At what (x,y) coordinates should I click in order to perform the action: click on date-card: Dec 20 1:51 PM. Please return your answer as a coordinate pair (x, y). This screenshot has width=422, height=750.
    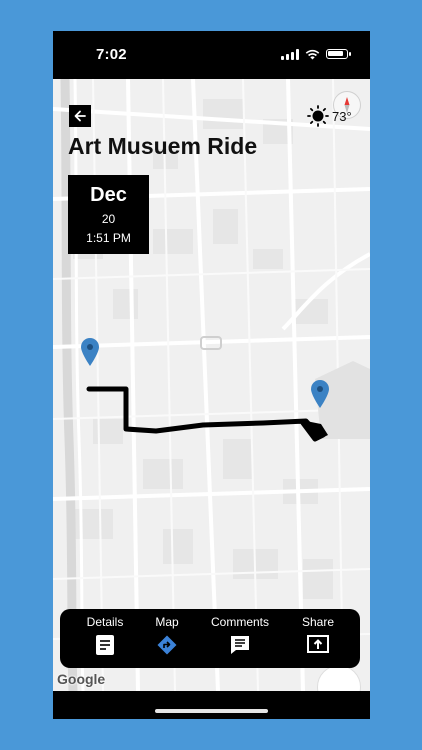
    Looking at the image, I should click on (108, 214).